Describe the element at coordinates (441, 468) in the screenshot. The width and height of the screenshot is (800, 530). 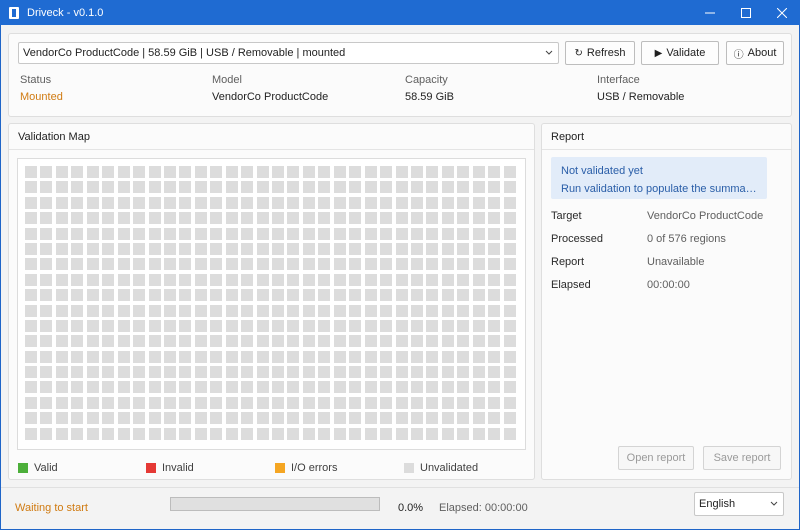
I see `legend-unvalidated: Unvalidated` at that location.